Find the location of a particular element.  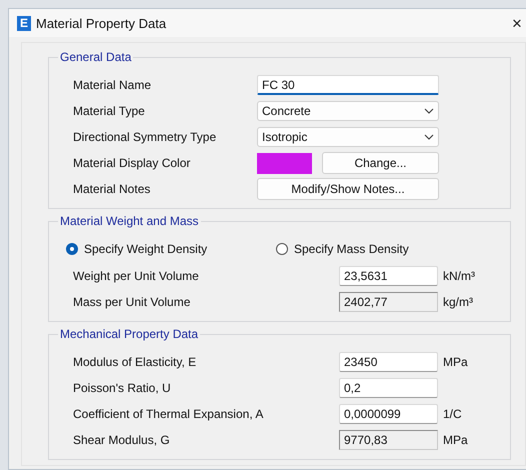

input-field: 0,0000099 is located at coordinates (388, 414).